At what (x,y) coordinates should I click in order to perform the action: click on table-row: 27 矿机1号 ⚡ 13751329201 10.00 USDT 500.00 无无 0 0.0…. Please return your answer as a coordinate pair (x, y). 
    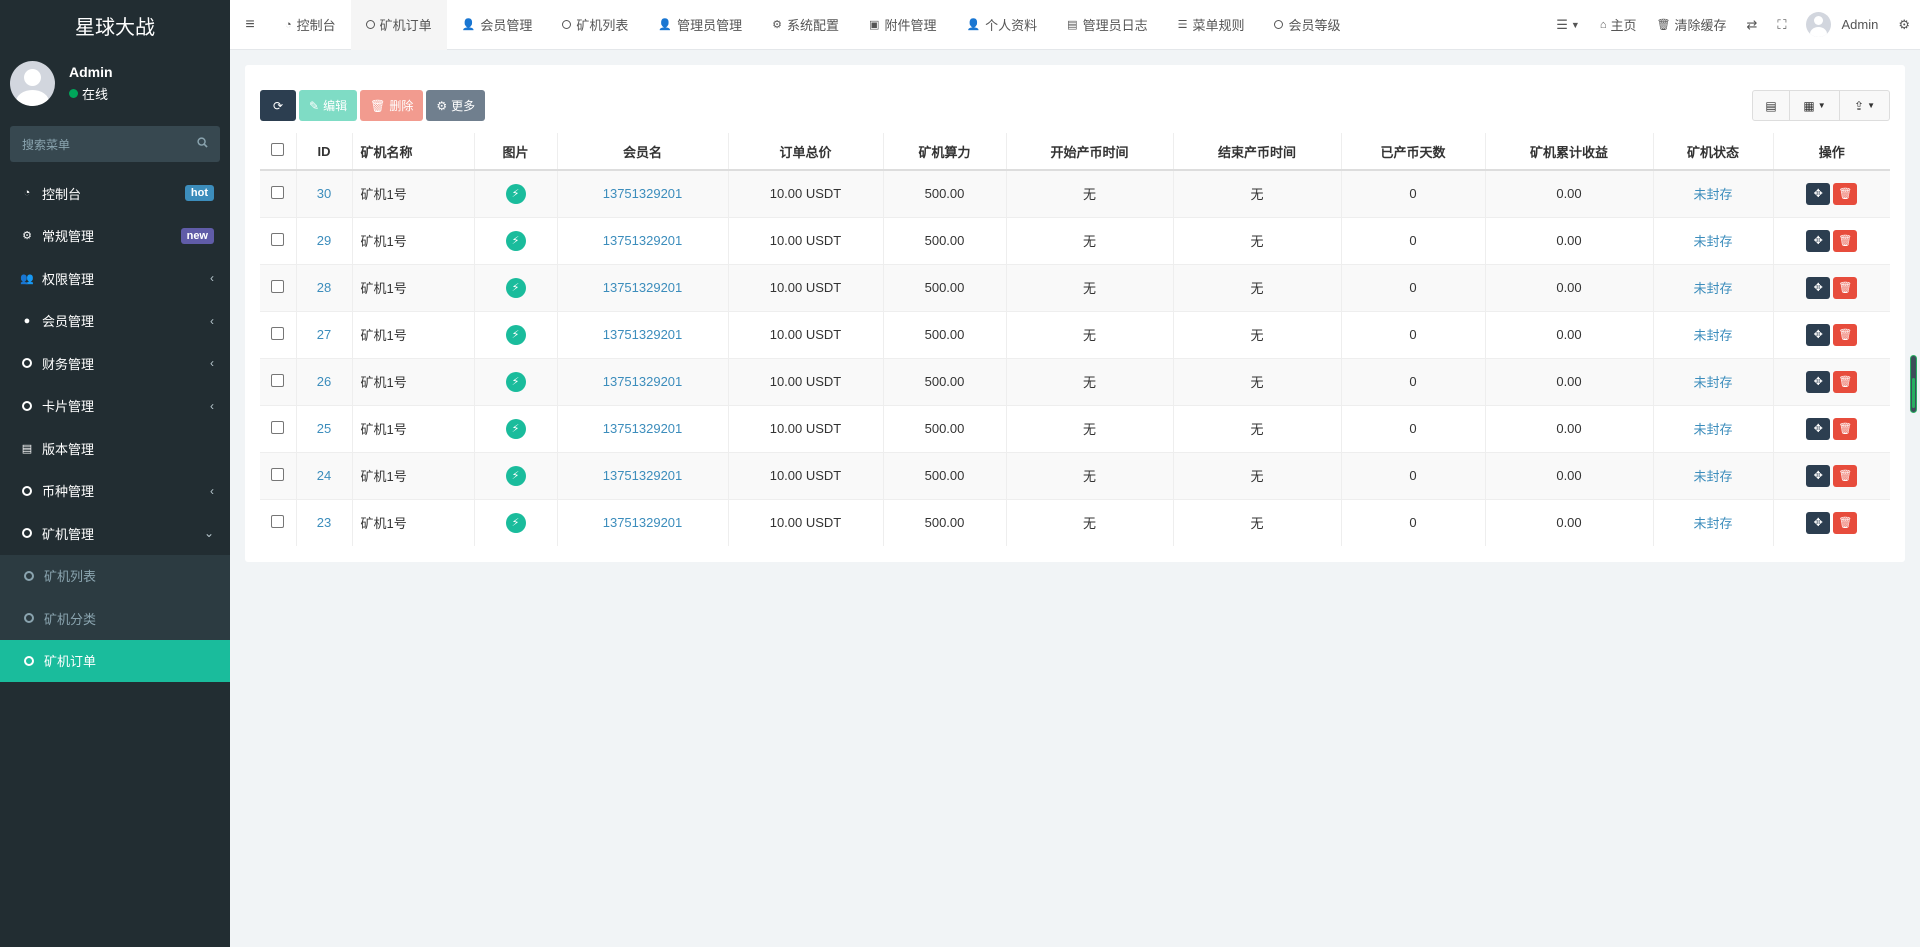
    Looking at the image, I should click on (1075, 334).